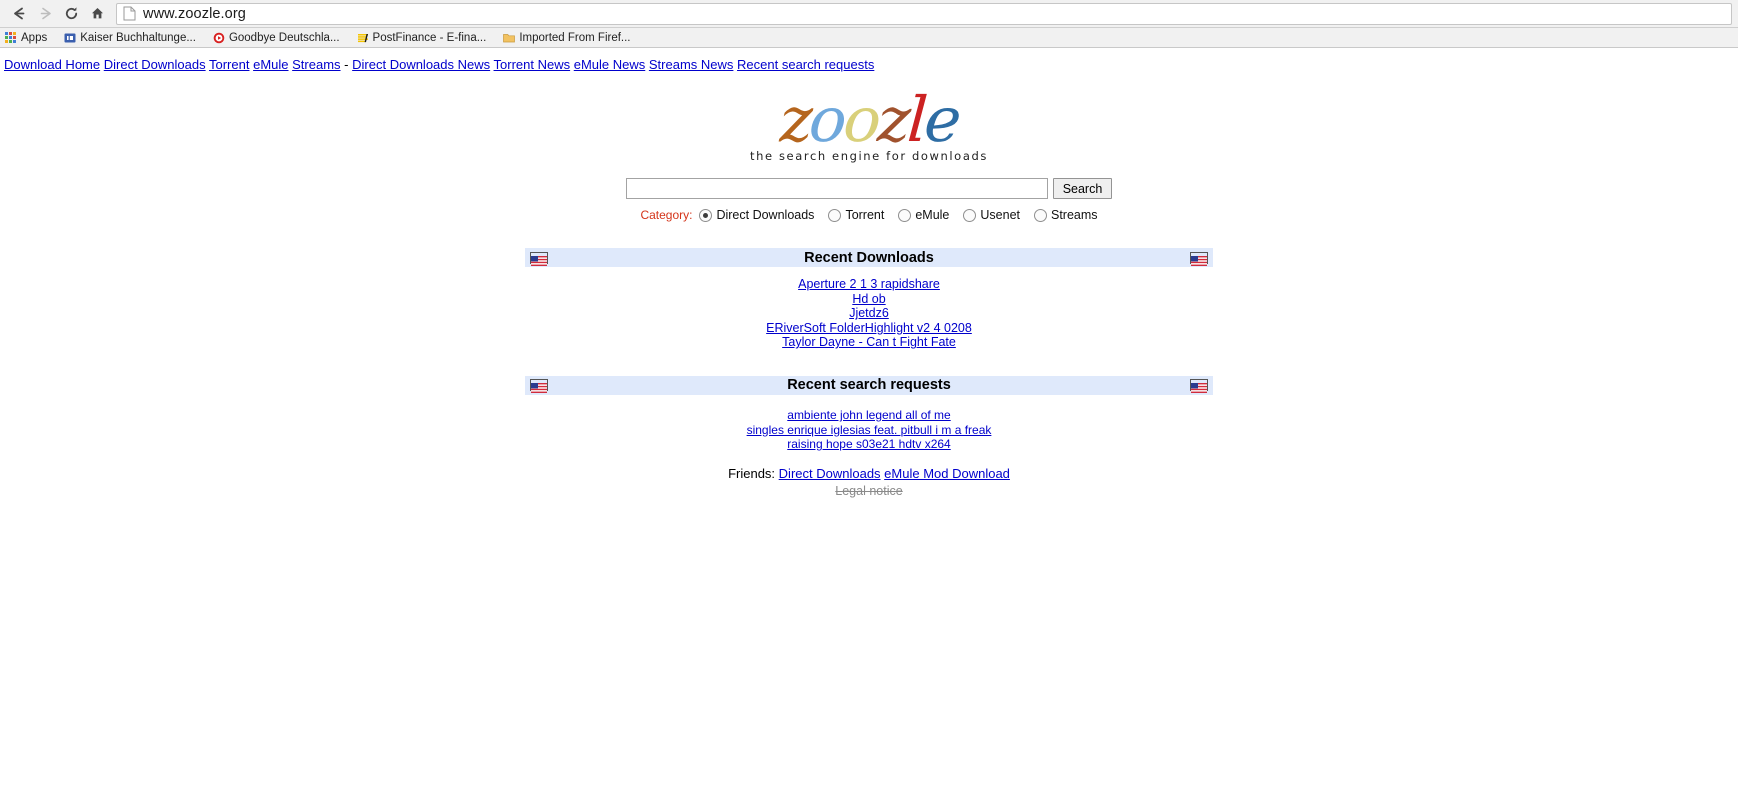 This screenshot has height=798, width=1738. I want to click on recent-downloads-title: Recent Downloads, so click(869, 257).